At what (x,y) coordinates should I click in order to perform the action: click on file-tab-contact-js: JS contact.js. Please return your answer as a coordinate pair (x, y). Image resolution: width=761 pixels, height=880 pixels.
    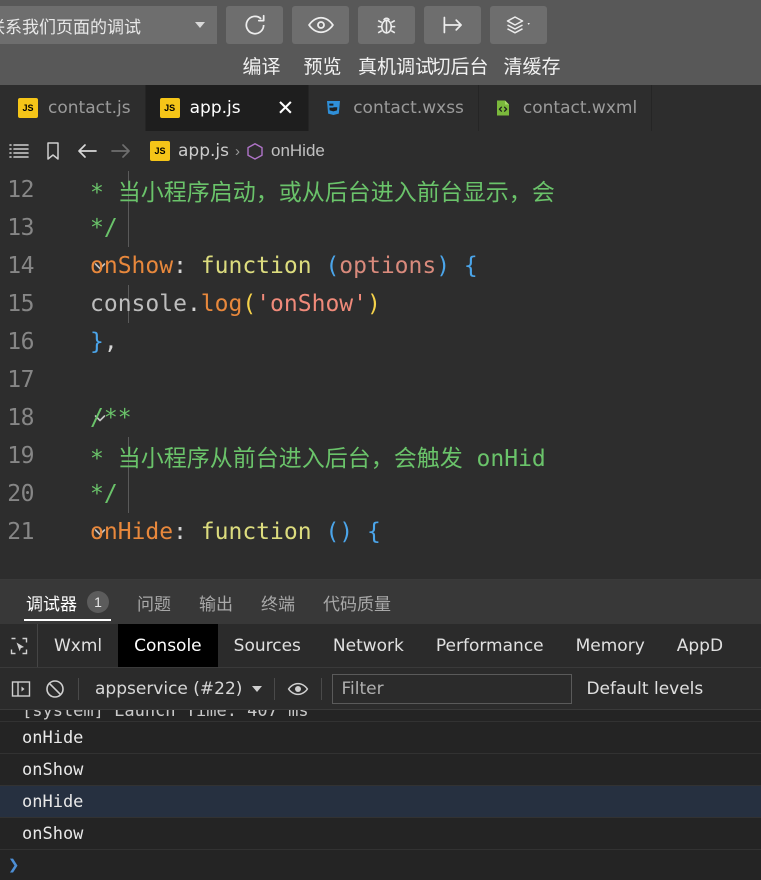
    Looking at the image, I should click on (73, 108).